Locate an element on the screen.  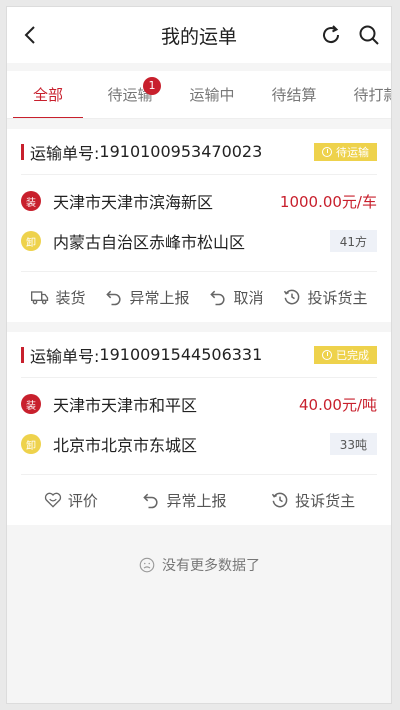
order-actions: 评价 异常上报 投诉货主 is located at coordinates (199, 500).